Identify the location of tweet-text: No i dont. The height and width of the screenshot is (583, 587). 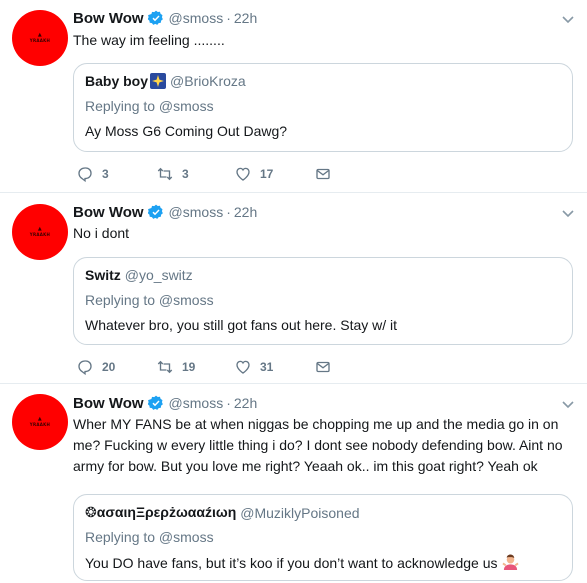
(101, 233).